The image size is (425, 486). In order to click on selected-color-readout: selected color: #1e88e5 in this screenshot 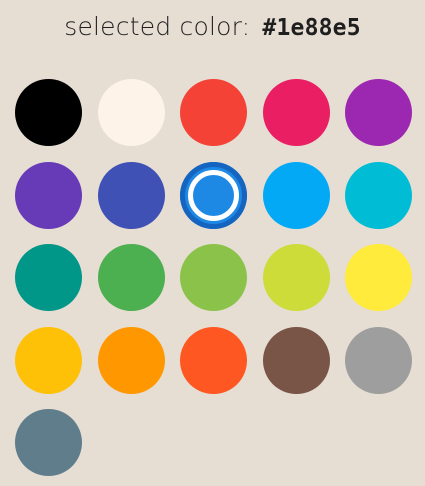, I will do `click(212, 26)`.